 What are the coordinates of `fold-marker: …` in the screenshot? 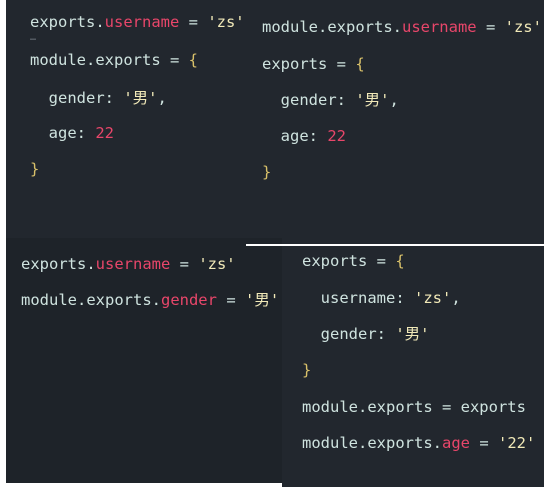 It's located at (33, 37).